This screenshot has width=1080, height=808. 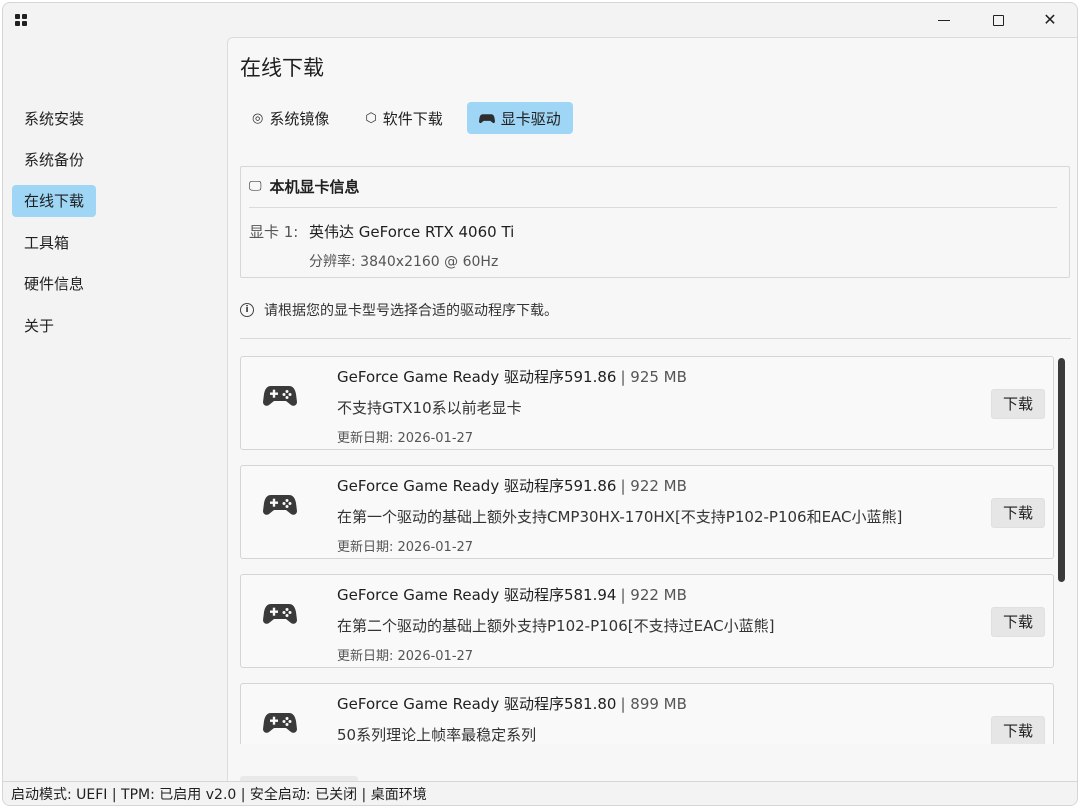 What do you see at coordinates (371, 118) in the screenshot?
I see `box-icon: ⬡` at bounding box center [371, 118].